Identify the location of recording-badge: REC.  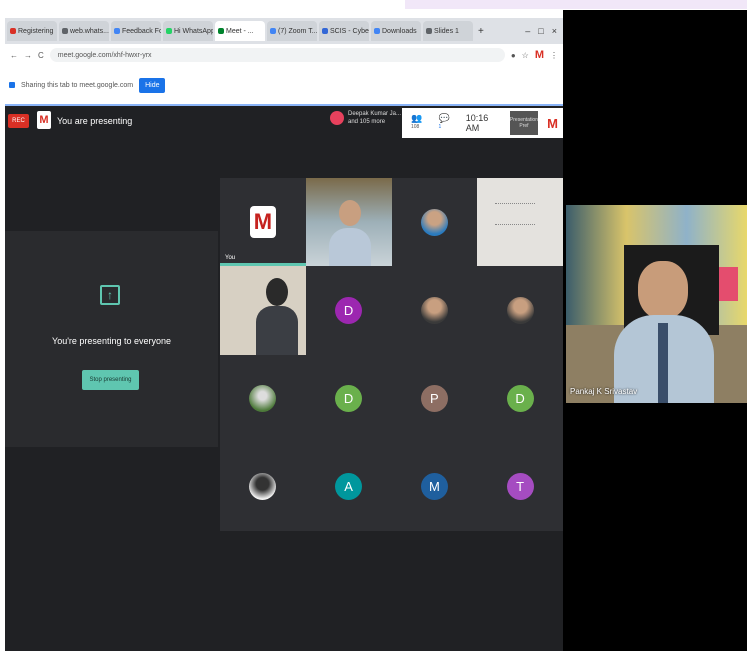
(18, 121).